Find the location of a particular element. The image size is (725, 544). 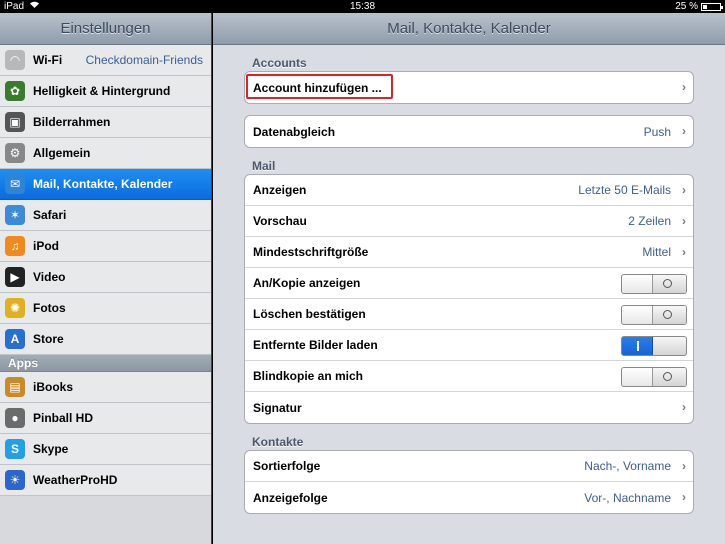

fetch-value: Push is located at coordinates (657, 131).